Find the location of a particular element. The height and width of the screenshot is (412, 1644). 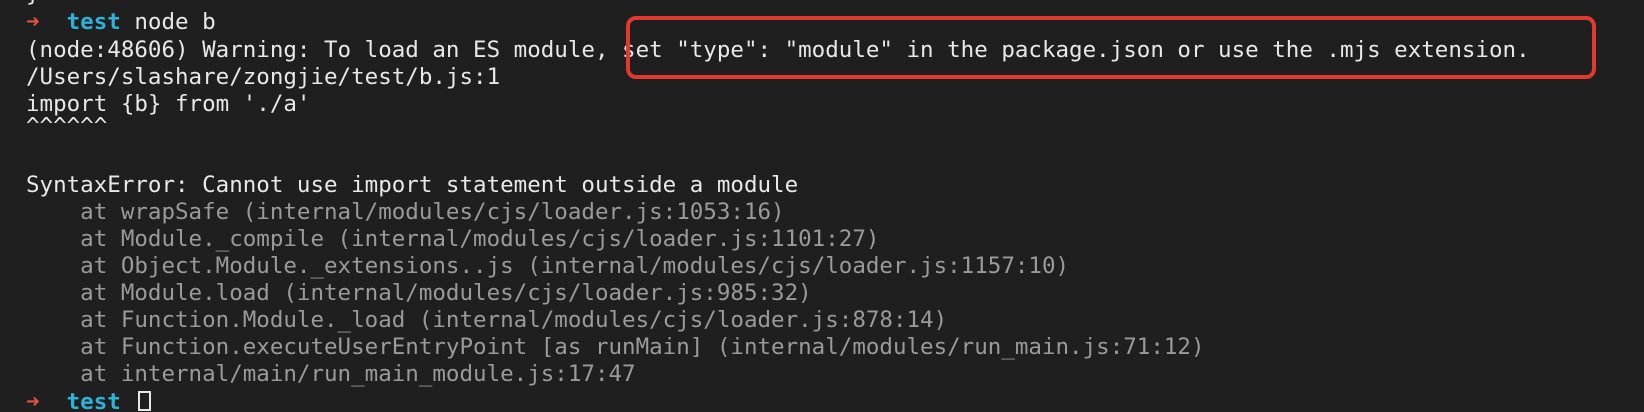

command-text: node b is located at coordinates (175, 22).